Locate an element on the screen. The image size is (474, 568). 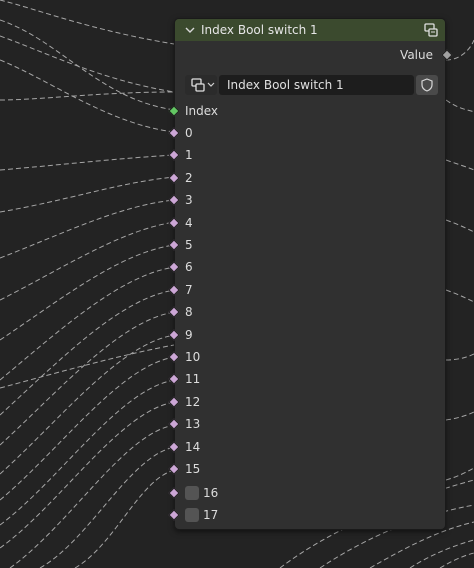
node-group-name: Index Bool switch 1 is located at coordinates (285, 85).